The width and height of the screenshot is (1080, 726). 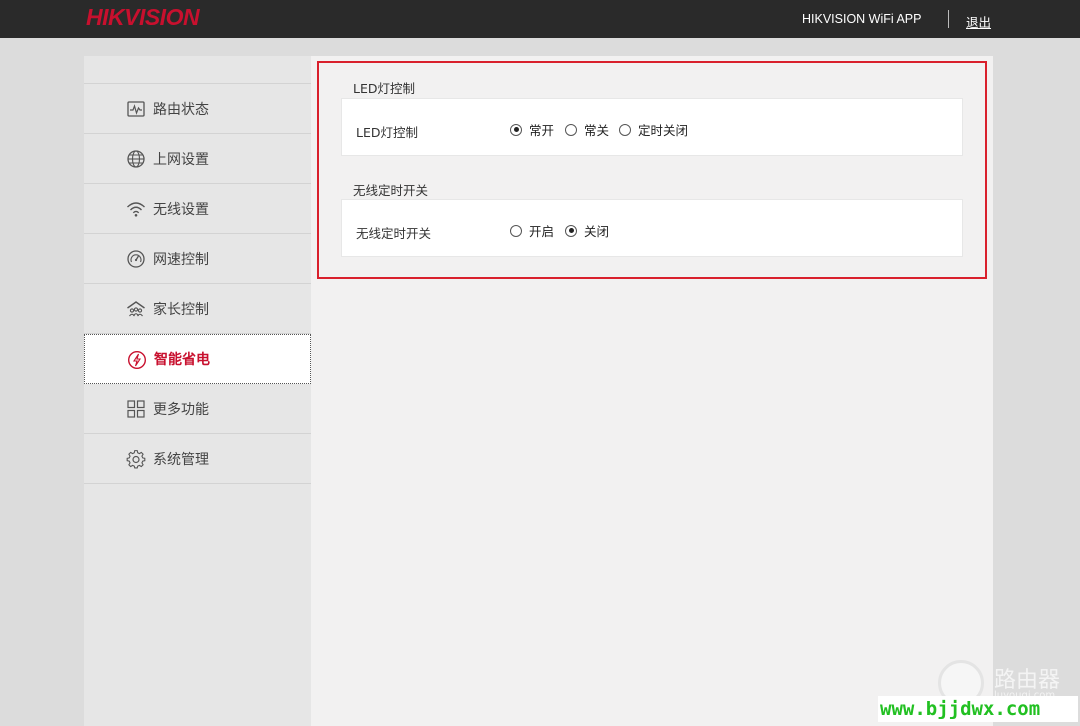 I want to click on gear-icon, so click(x=136, y=459).